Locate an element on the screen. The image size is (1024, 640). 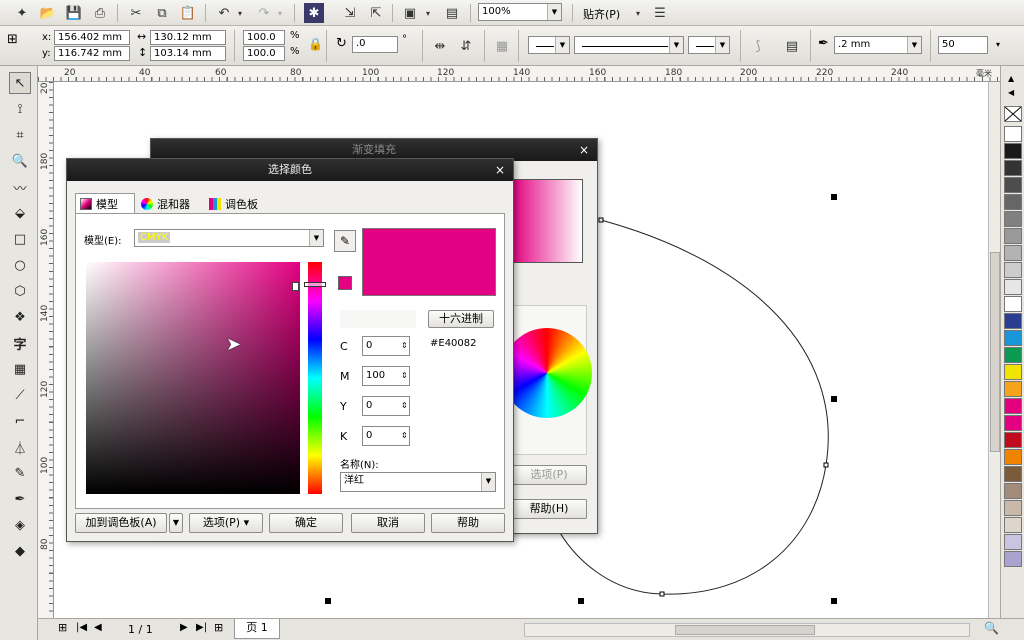
undo-icon: ↶ is located at coordinates (224, 13).